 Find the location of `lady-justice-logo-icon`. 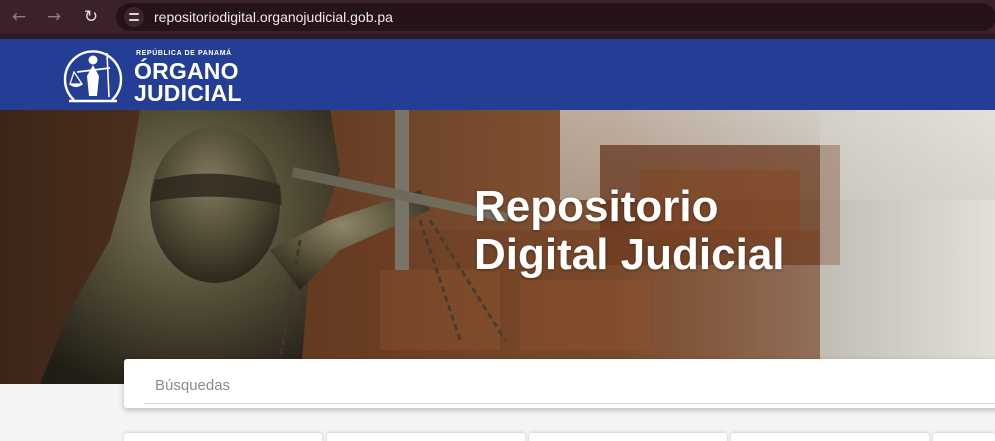

lady-justice-logo-icon is located at coordinates (93, 75).